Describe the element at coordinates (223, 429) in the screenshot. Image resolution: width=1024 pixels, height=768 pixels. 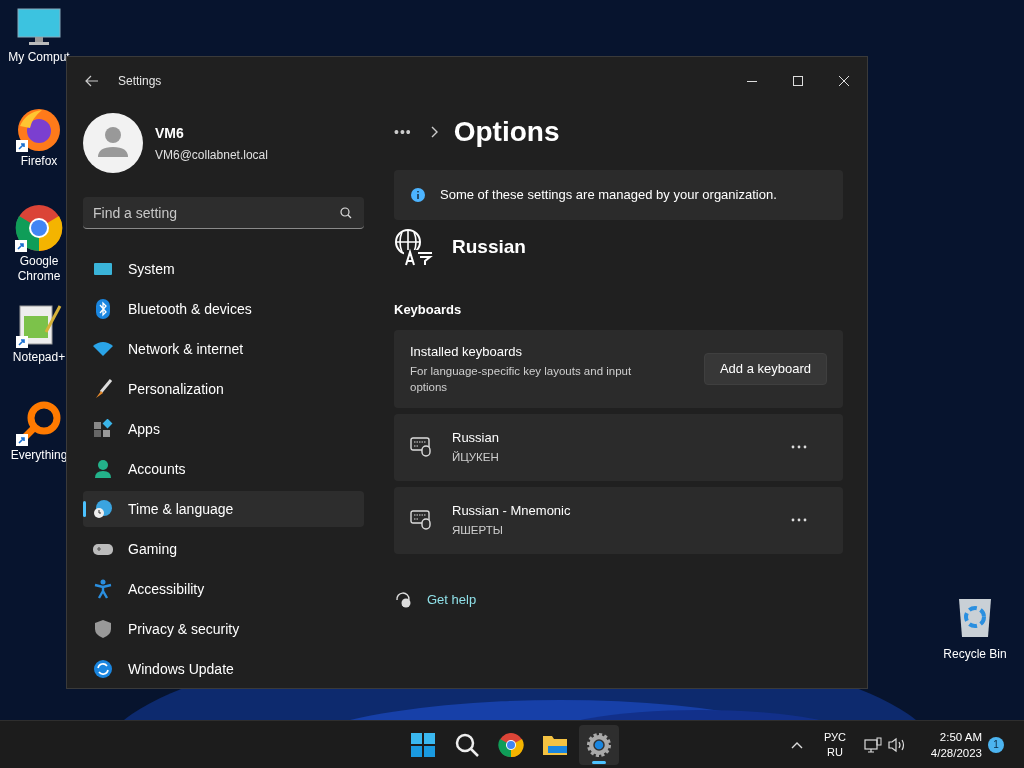
I see `nav-item: Apps` at that location.